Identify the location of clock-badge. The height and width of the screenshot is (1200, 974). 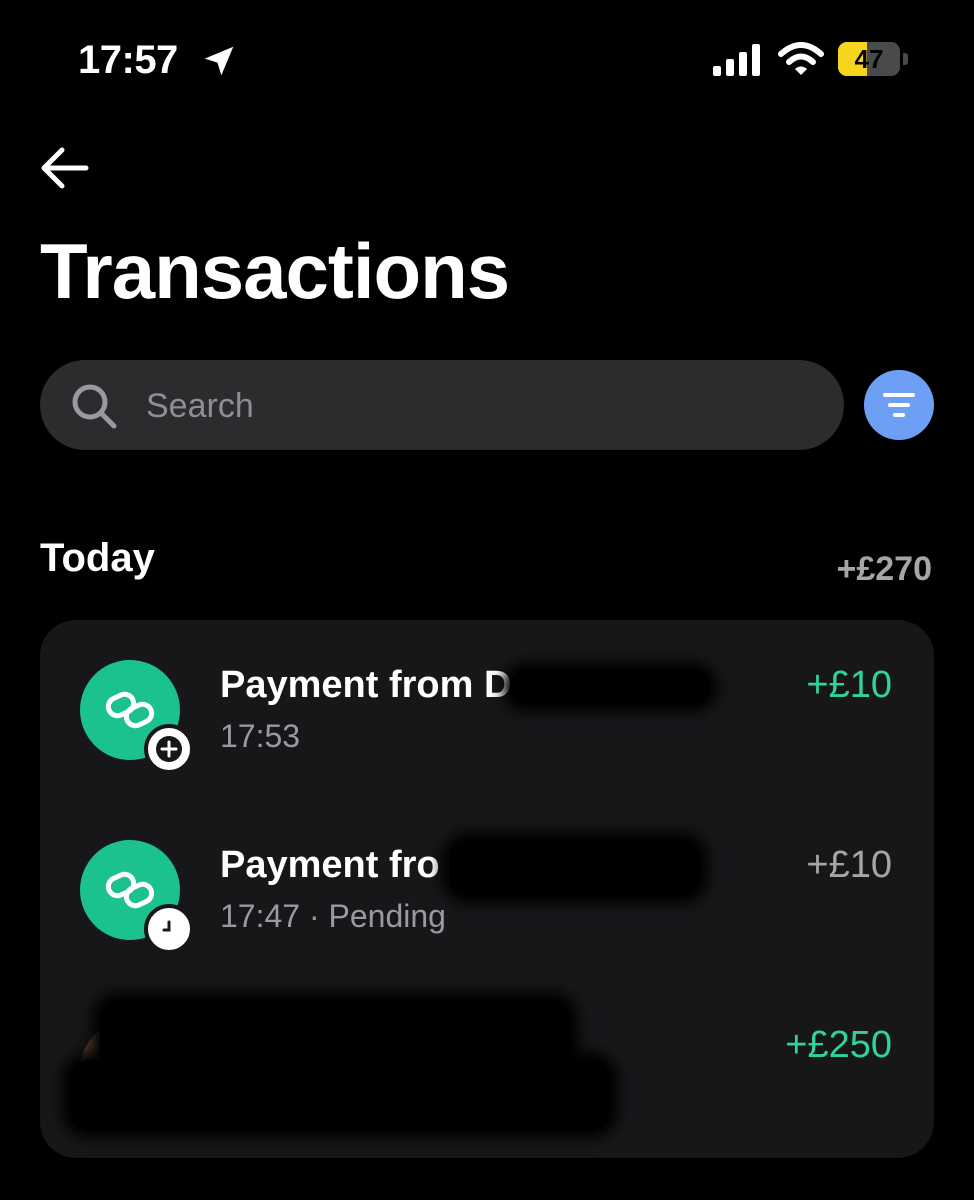
(169, 929).